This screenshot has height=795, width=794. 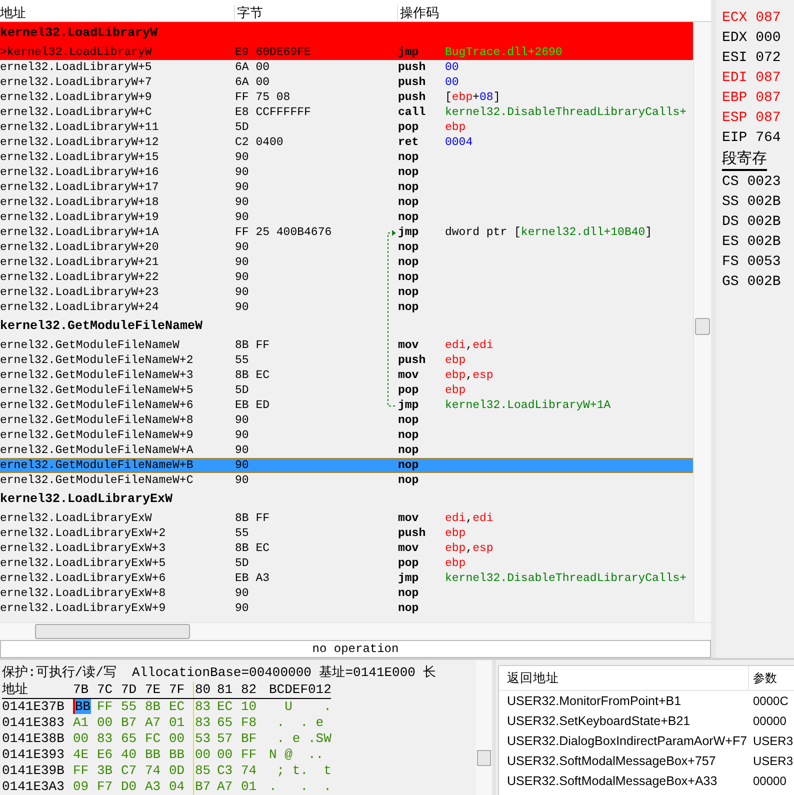 What do you see at coordinates (177, 786) in the screenshot?
I see `byte-value: 04` at bounding box center [177, 786].